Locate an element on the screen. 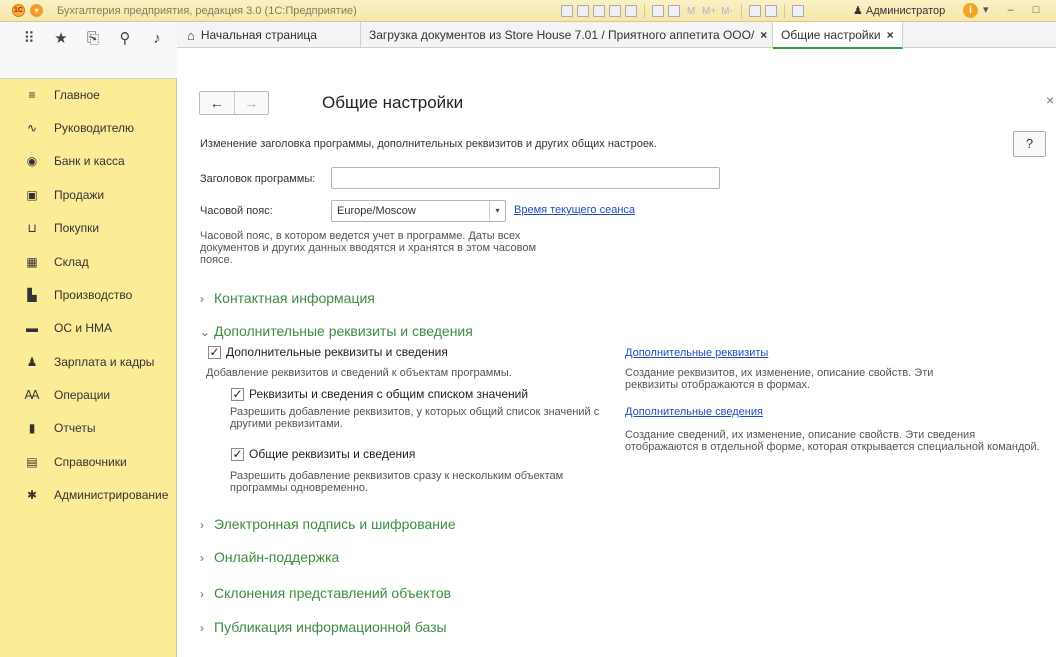  timezone-value: Europe/Moscow is located at coordinates (376, 211).